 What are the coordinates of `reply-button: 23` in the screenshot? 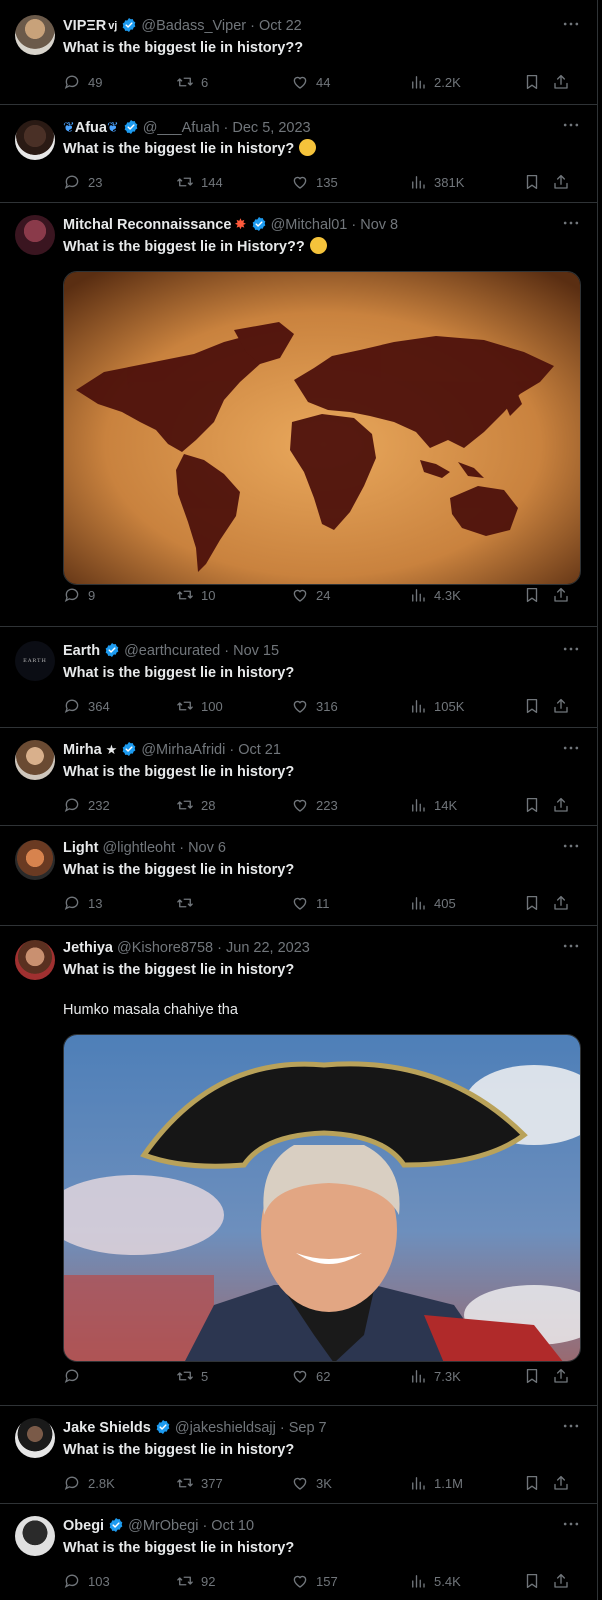 It's located at (82, 182).